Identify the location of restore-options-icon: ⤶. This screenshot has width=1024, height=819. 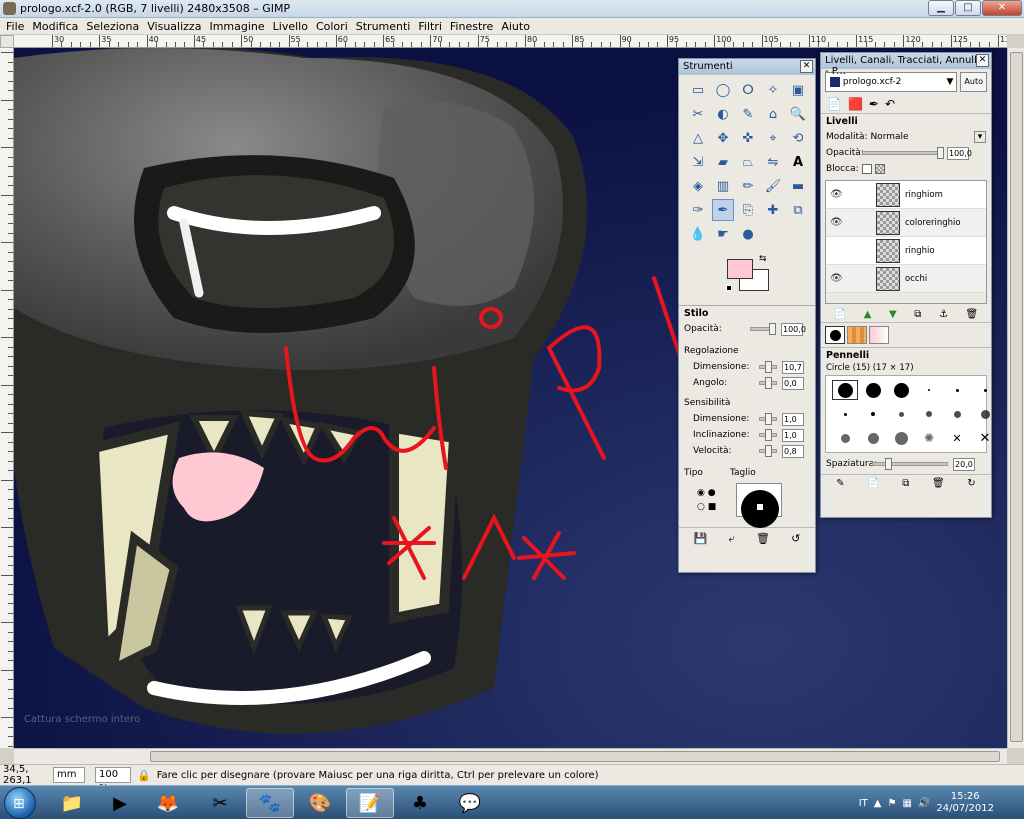
(732, 539).